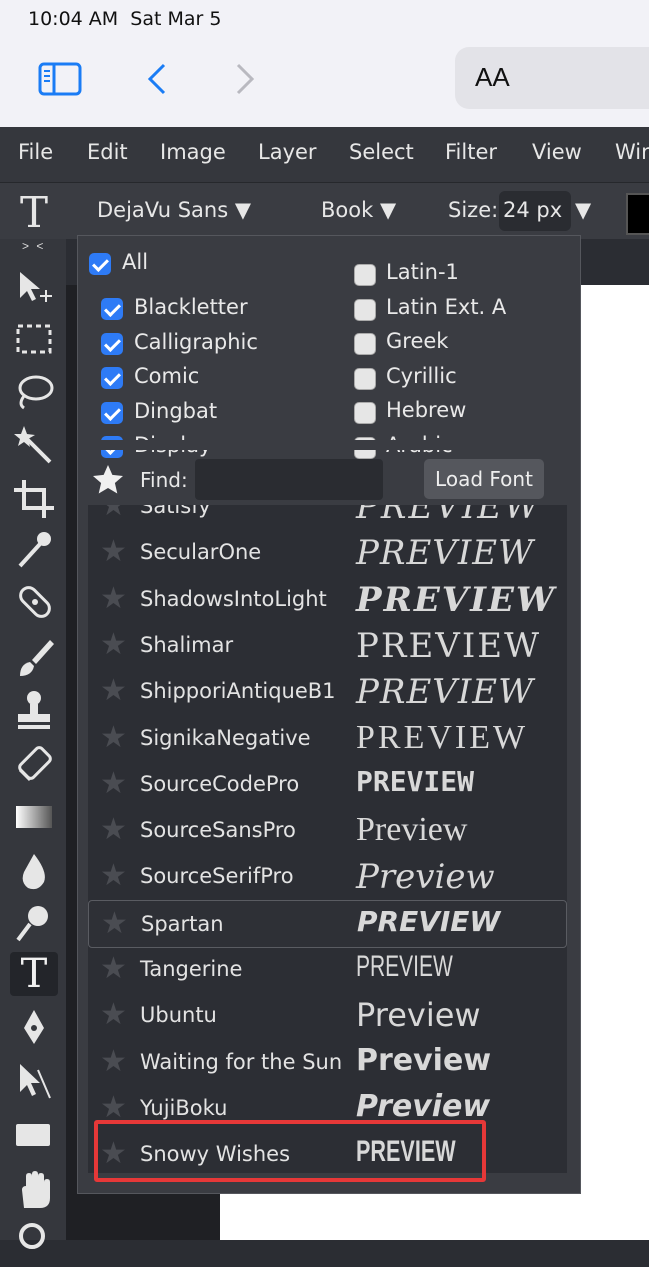  What do you see at coordinates (583, 210) in the screenshot?
I see `size-dropdown-arrow: ▼` at bounding box center [583, 210].